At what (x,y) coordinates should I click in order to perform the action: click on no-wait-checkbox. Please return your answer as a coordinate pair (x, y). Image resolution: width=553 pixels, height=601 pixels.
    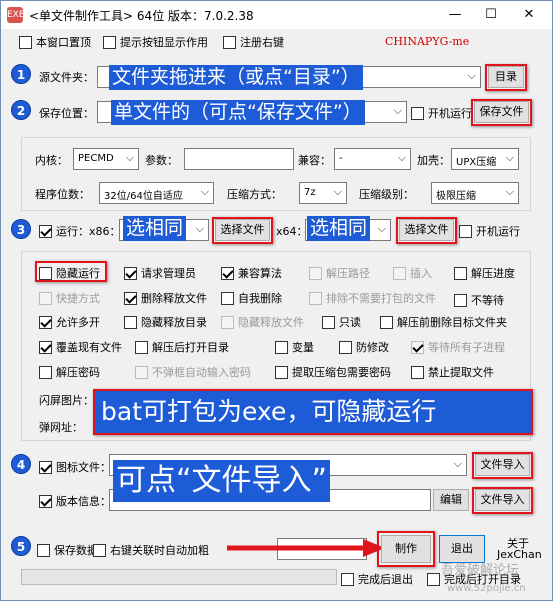
    Looking at the image, I should click on (460, 300).